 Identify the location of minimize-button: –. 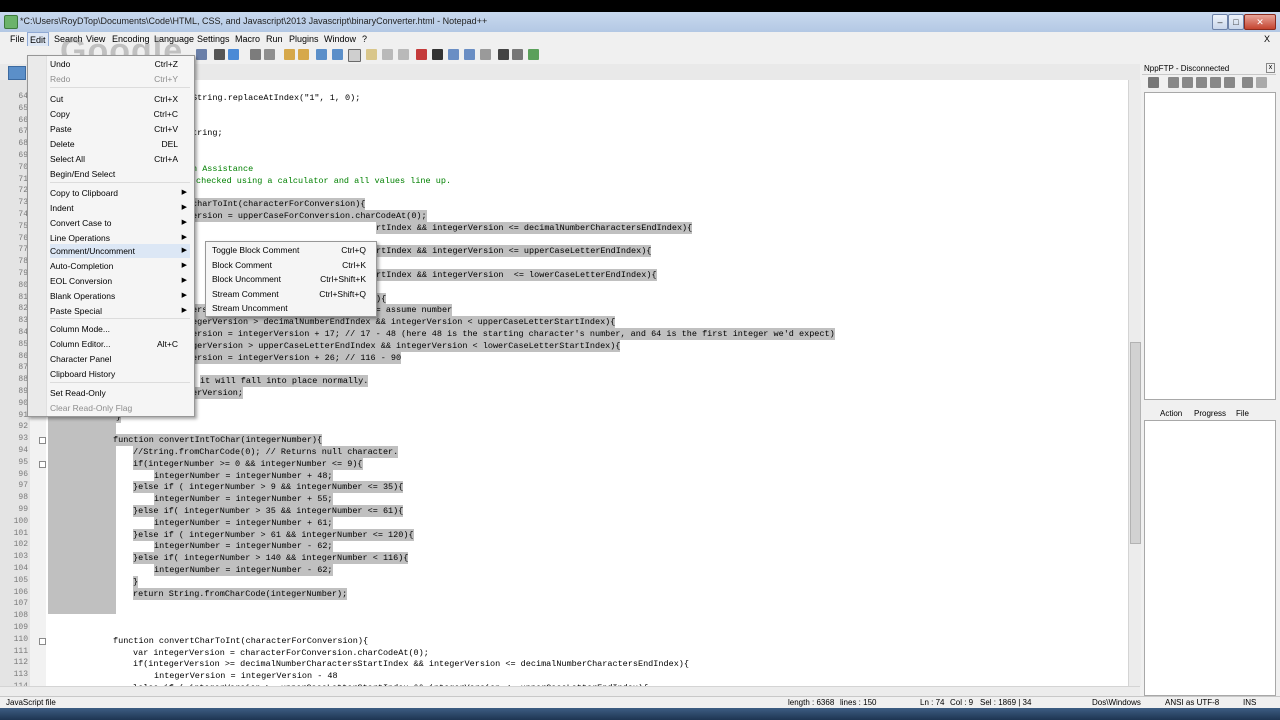
(1220, 22).